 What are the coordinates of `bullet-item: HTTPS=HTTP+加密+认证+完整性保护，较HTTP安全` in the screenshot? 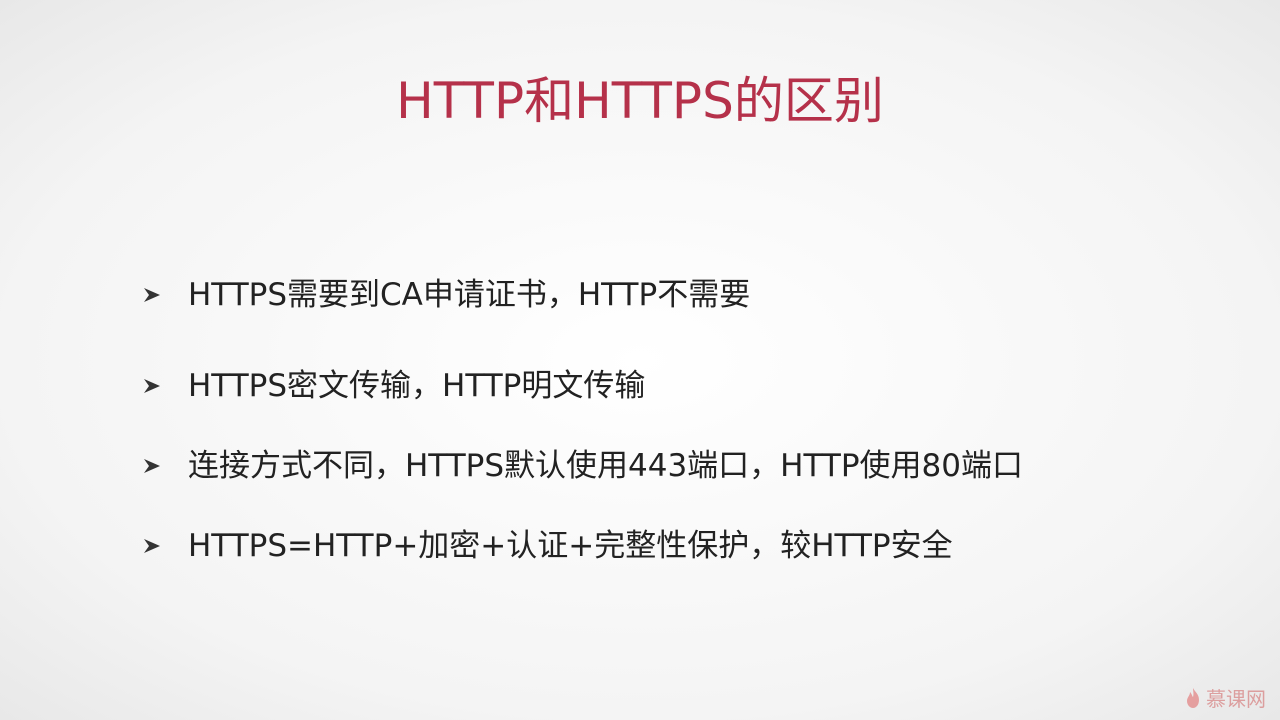 It's located at (547, 546).